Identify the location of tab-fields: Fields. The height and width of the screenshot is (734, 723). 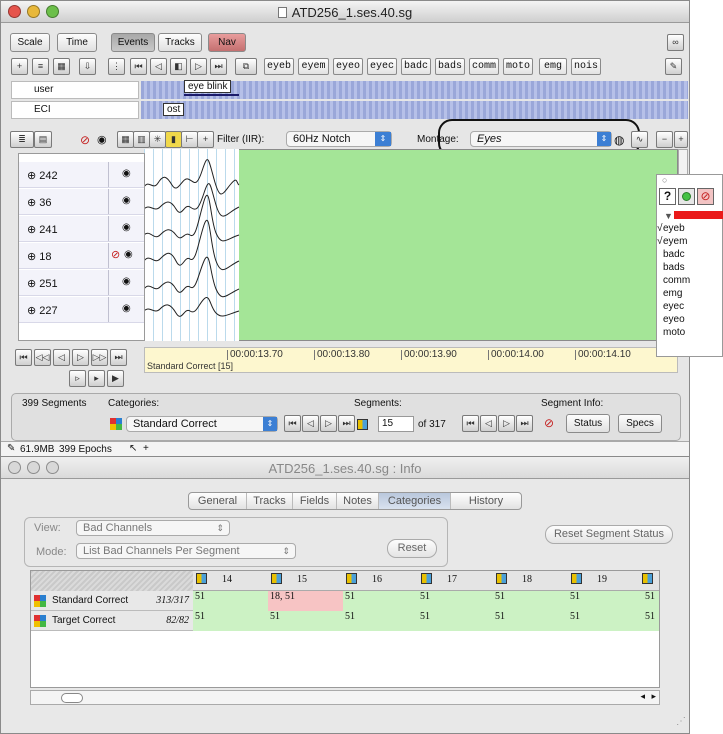
(315, 501).